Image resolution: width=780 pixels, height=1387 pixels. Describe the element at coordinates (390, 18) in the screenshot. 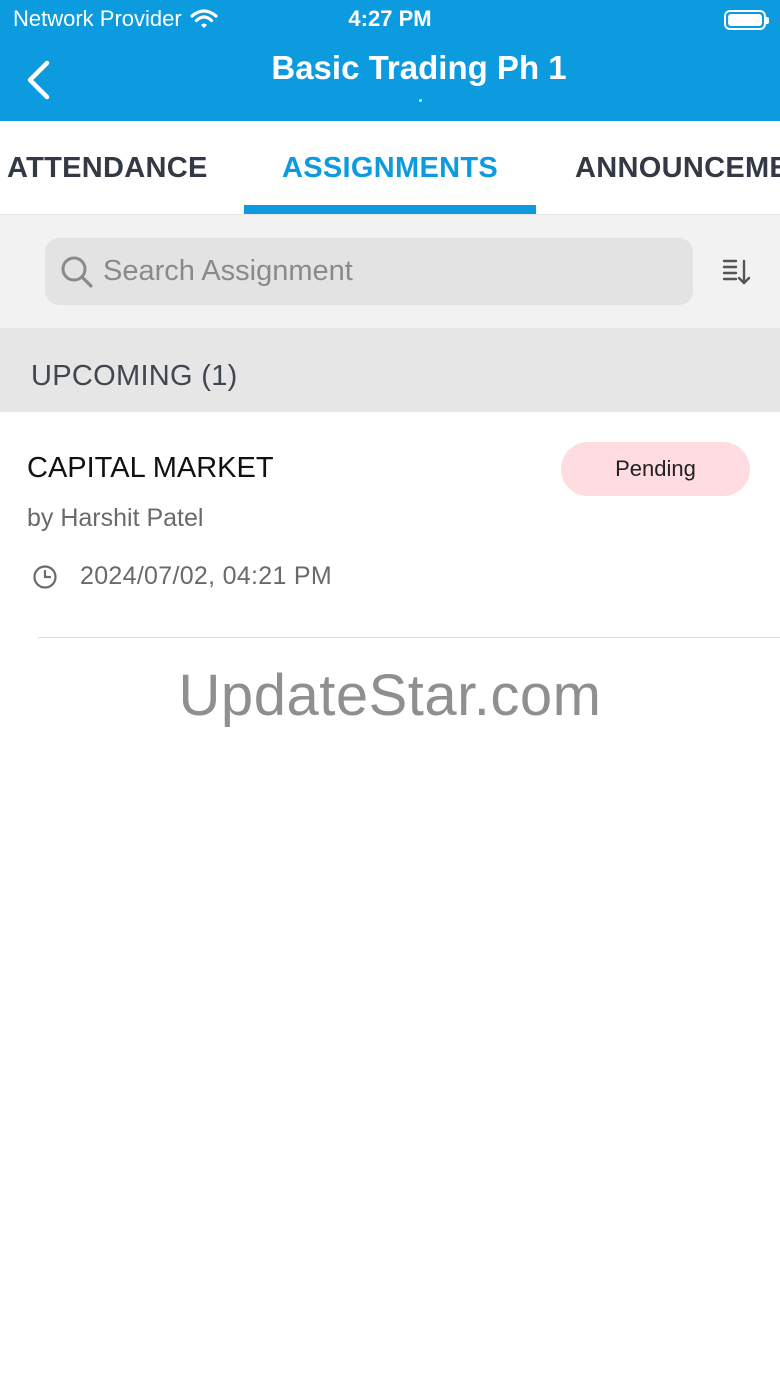

I see `status-time: 4:27 PM` at that location.